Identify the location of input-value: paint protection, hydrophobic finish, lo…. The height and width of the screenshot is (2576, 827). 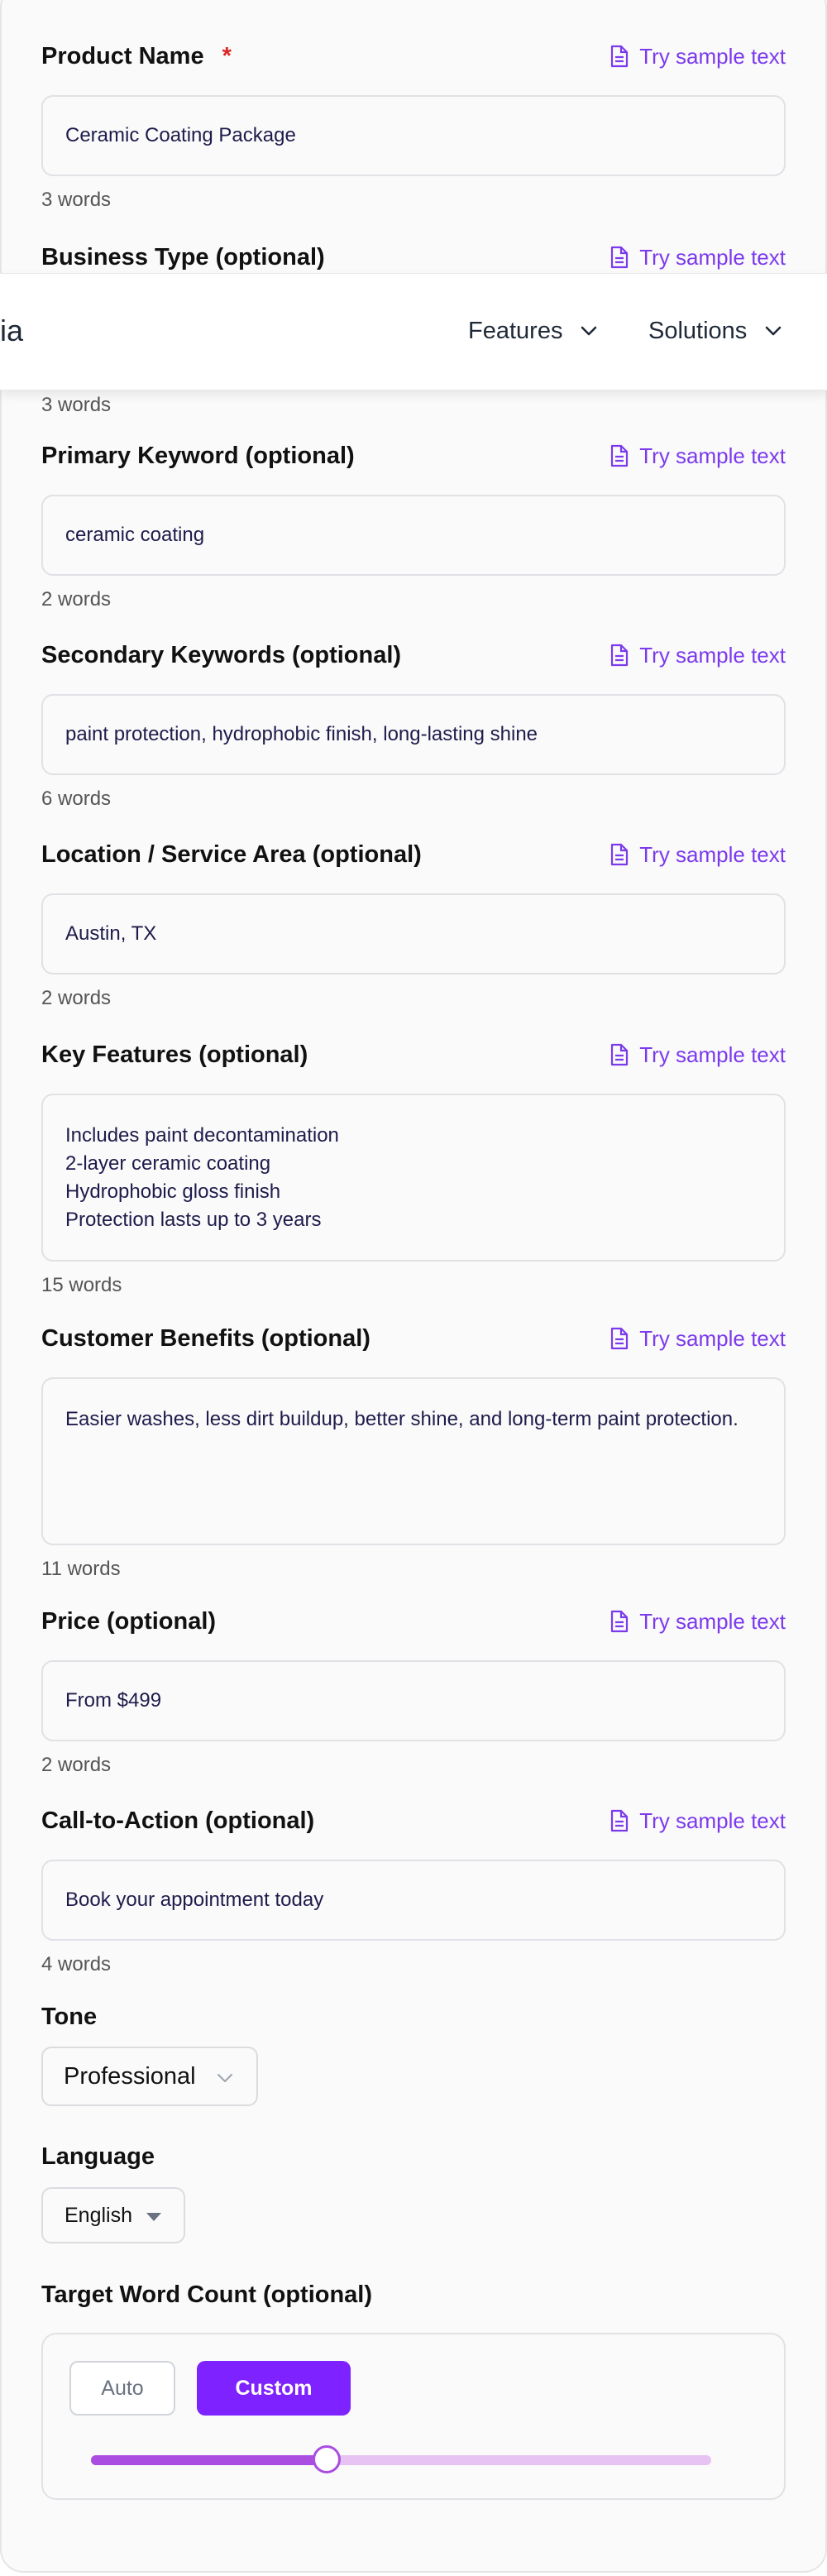
(301, 734).